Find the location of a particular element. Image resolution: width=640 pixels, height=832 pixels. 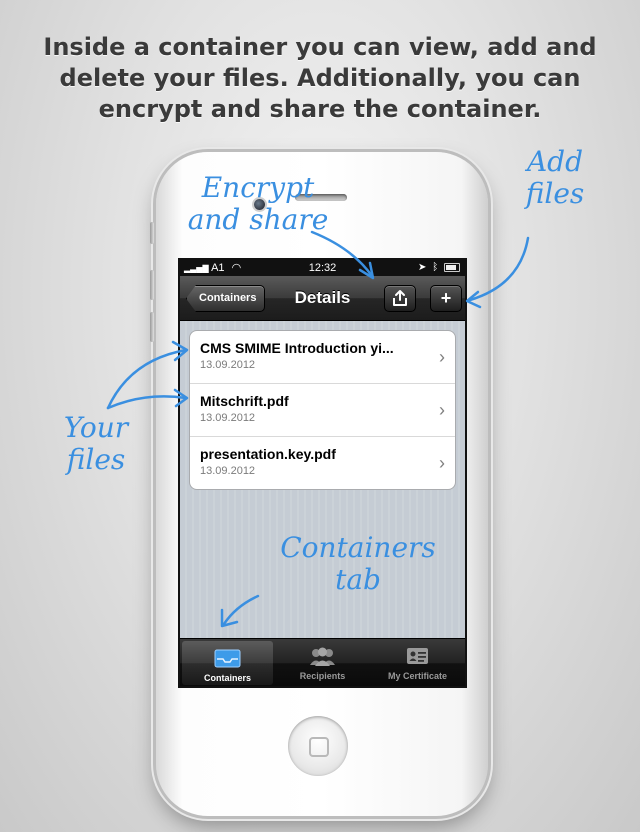

annotation-line: Your is located at coordinates (96, 427).